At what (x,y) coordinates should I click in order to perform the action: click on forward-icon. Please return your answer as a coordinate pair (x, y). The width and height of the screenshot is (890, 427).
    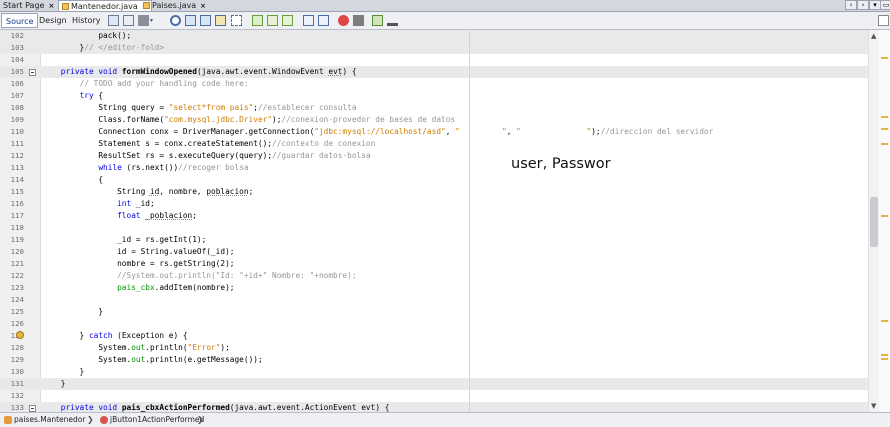
    Looking at the image, I should click on (143, 20).